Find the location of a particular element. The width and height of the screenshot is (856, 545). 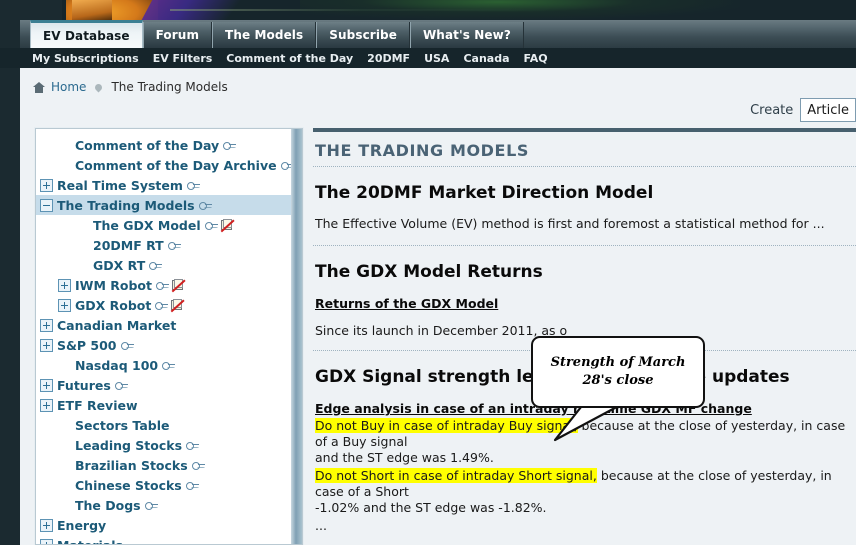

tab-ev-database: EV Database is located at coordinates (86, 34).